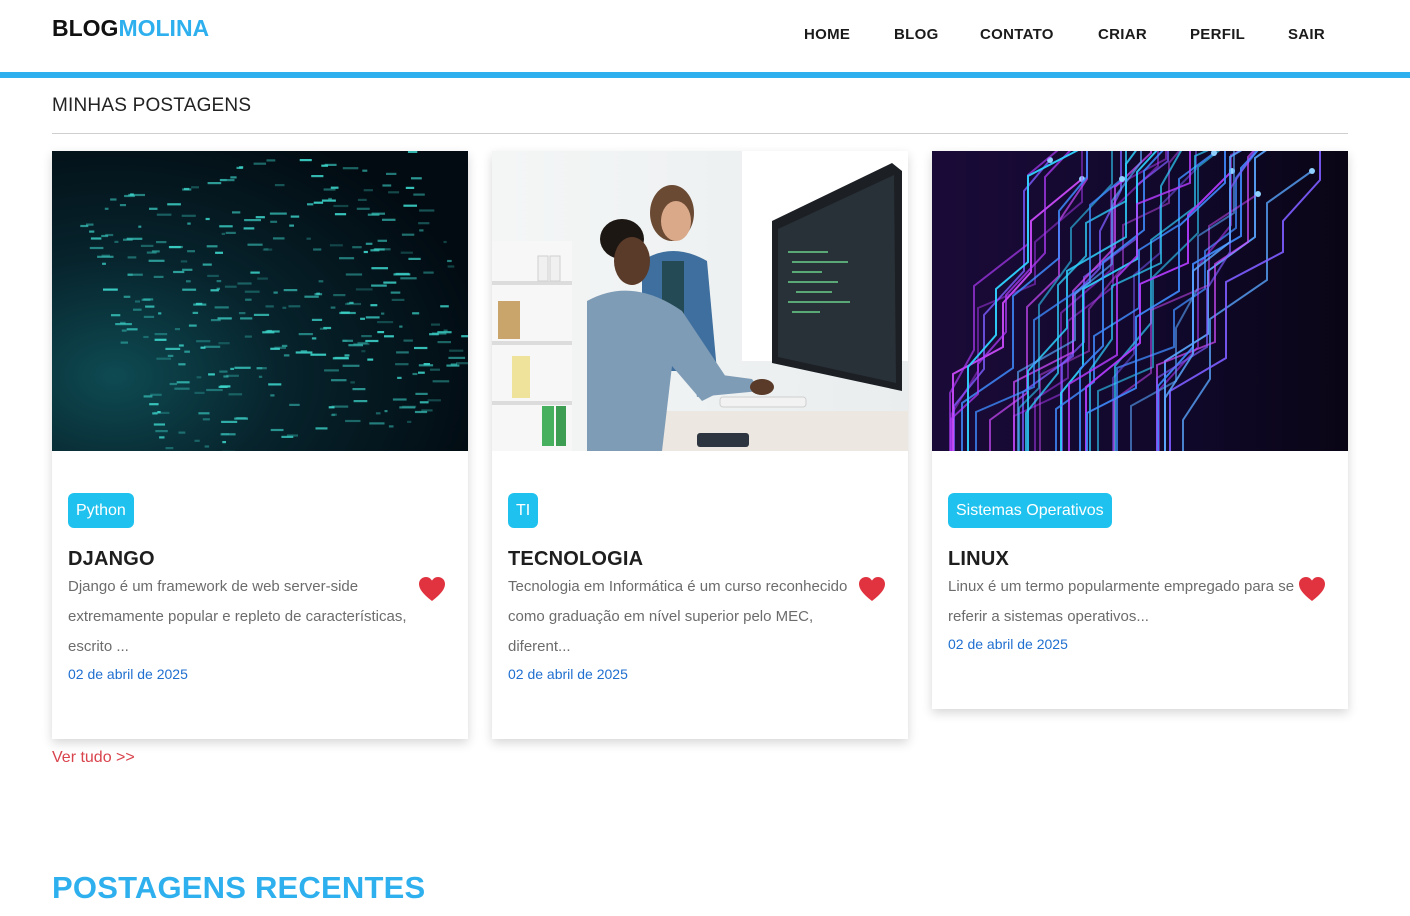 The height and width of the screenshot is (916, 1410). What do you see at coordinates (700, 133) in the screenshot?
I see `section-divider` at bounding box center [700, 133].